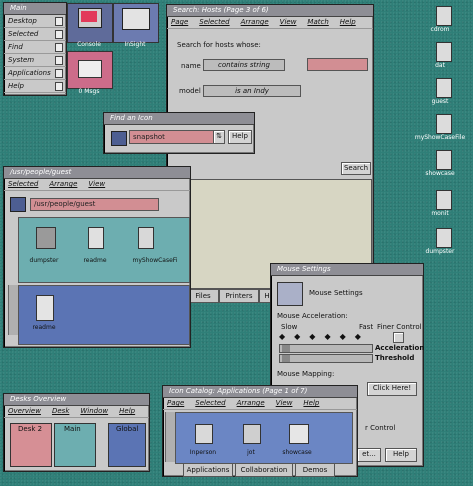  What do you see at coordinates (444, 52) in the screenshot?
I see `desktop-icon-dat` at bounding box center [444, 52].